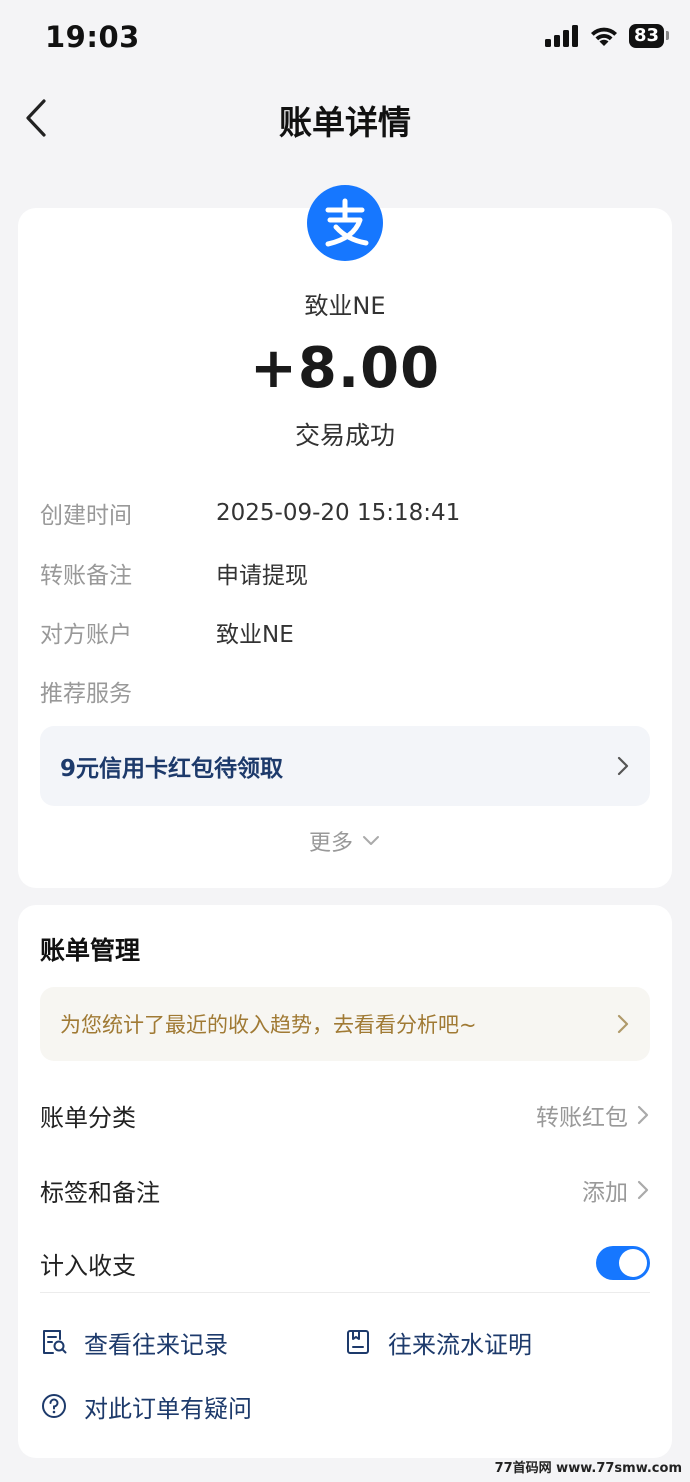  What do you see at coordinates (86, 516) in the screenshot?
I see `detail-label: 创建时间` at bounding box center [86, 516].